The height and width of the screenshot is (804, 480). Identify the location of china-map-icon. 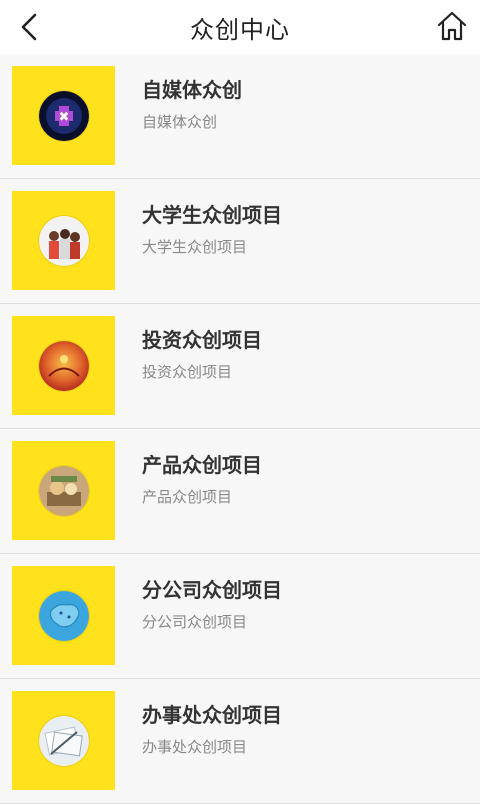
(63, 615).